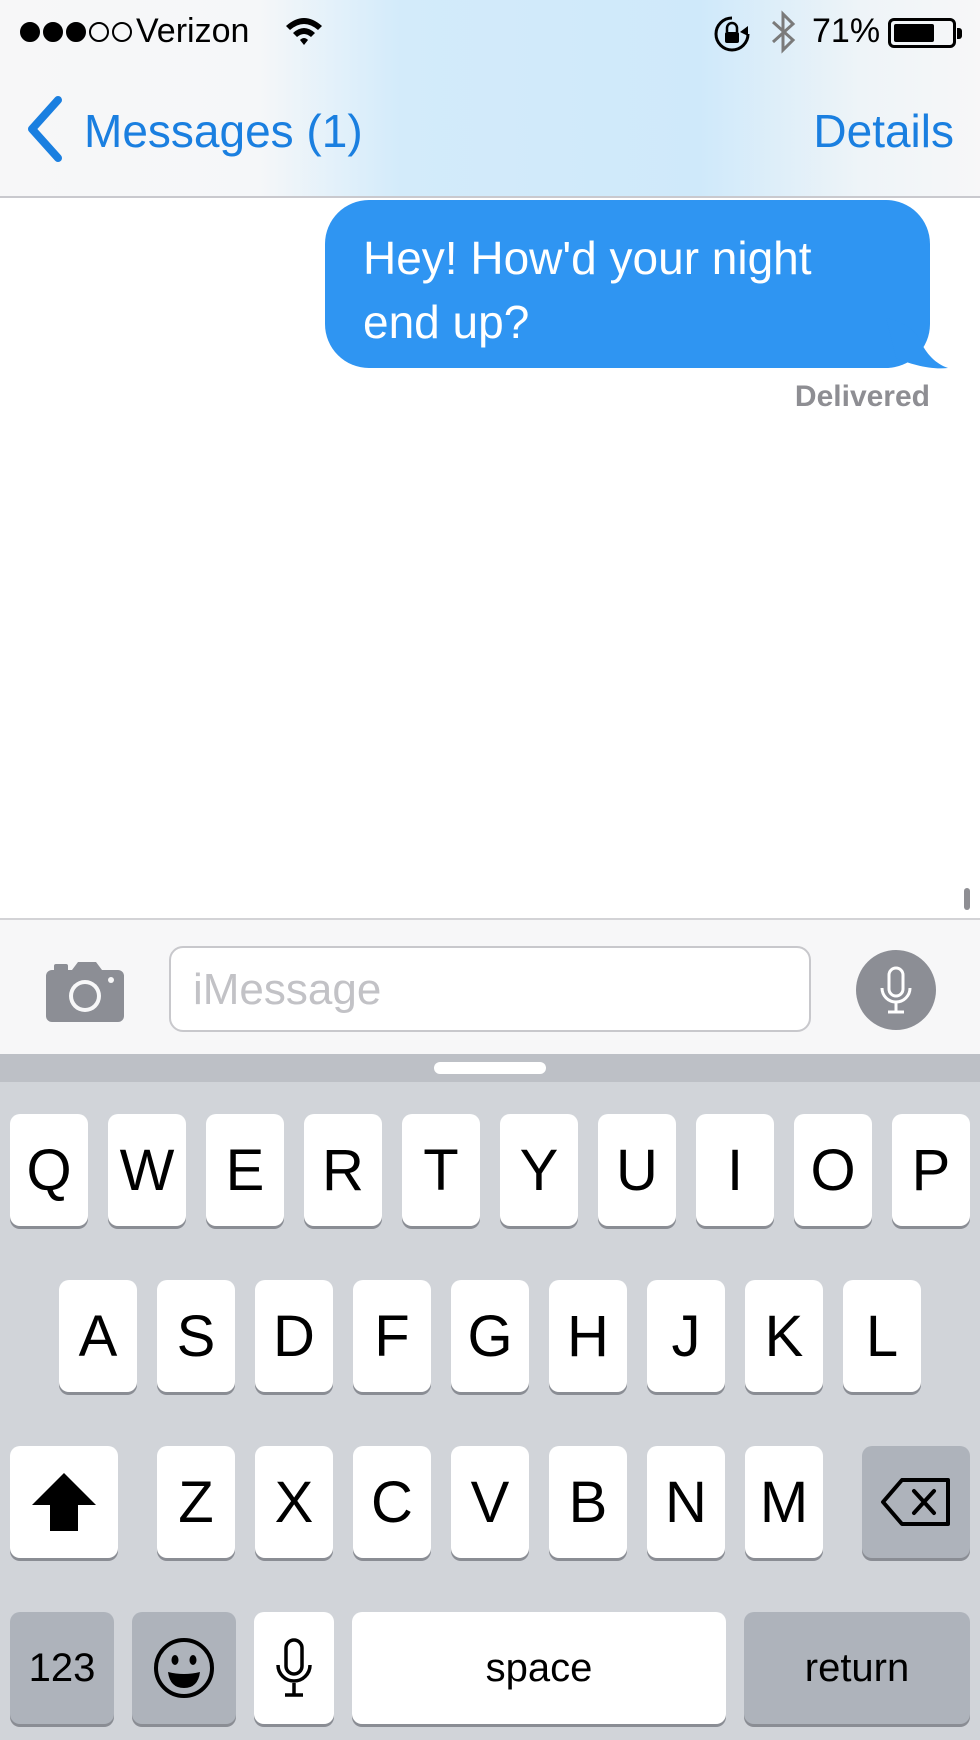  I want to click on imessage-input: iMessage, so click(490, 989).